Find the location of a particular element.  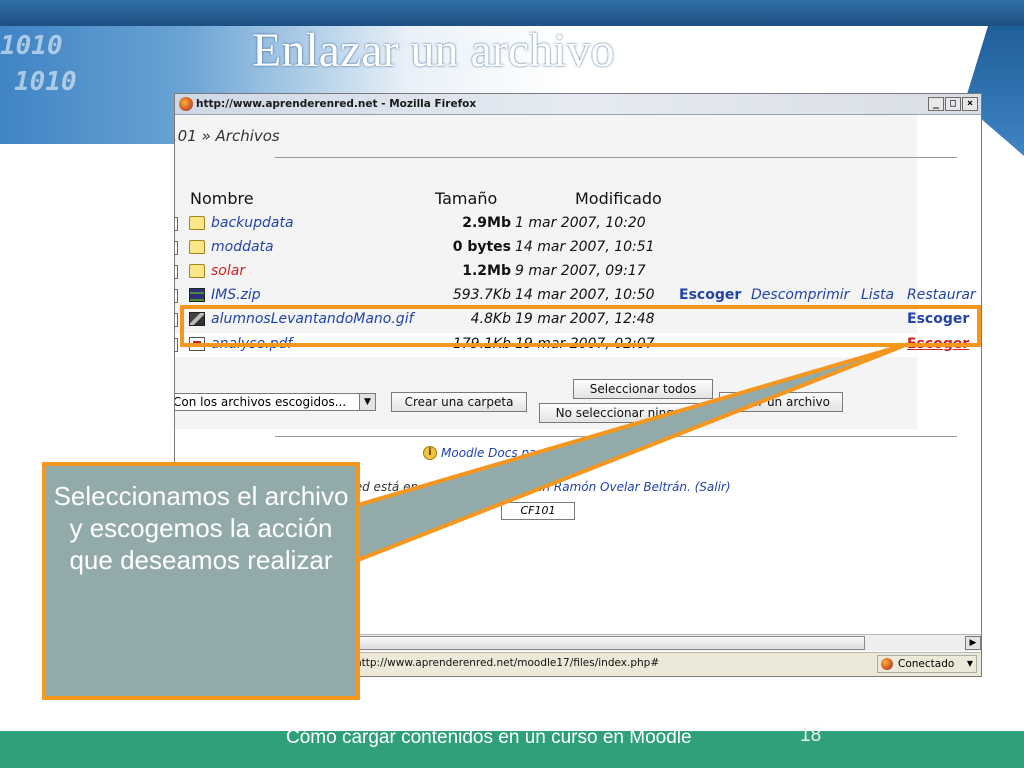

file-date: 9 mar 2007, 09:17 is located at coordinates (580, 271).